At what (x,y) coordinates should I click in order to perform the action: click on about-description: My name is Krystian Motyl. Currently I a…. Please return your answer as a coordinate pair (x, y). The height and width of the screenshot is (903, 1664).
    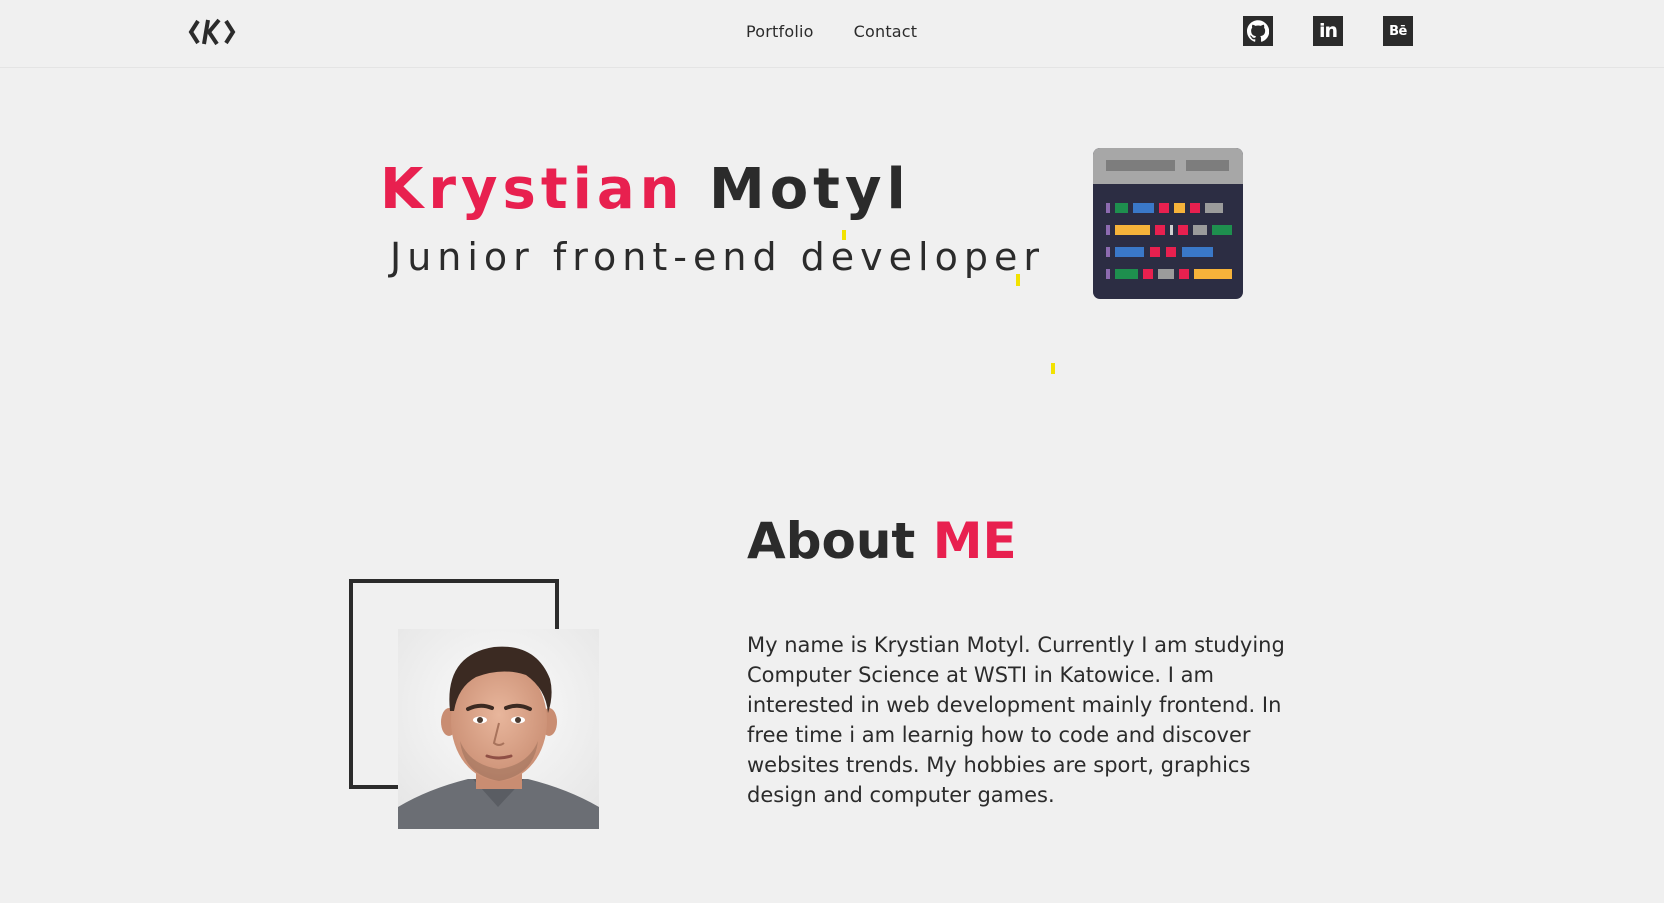
    Looking at the image, I should click on (1016, 720).